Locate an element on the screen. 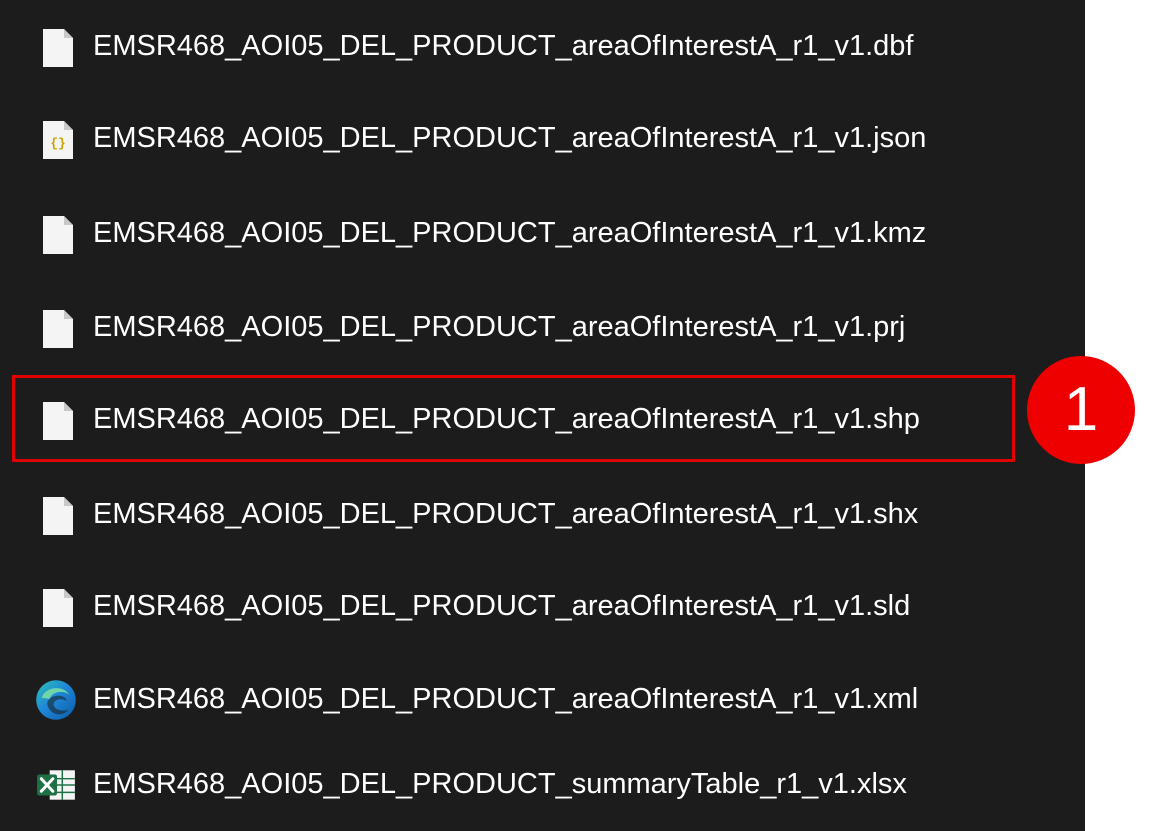  edge-browser-icon is located at coordinates (56, 700).